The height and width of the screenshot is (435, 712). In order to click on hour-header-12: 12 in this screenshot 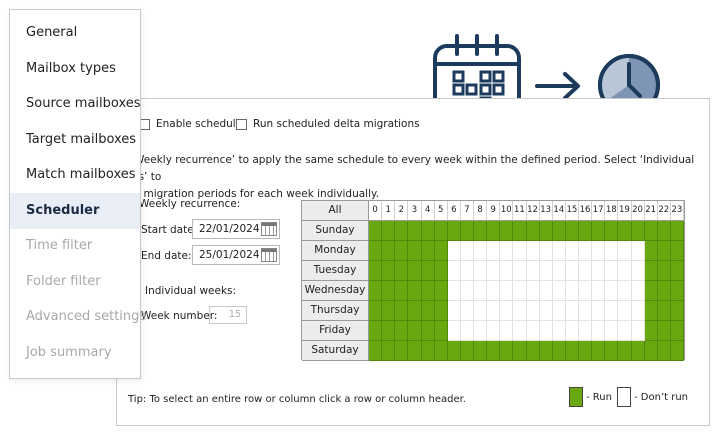, I will do `click(533, 211)`.